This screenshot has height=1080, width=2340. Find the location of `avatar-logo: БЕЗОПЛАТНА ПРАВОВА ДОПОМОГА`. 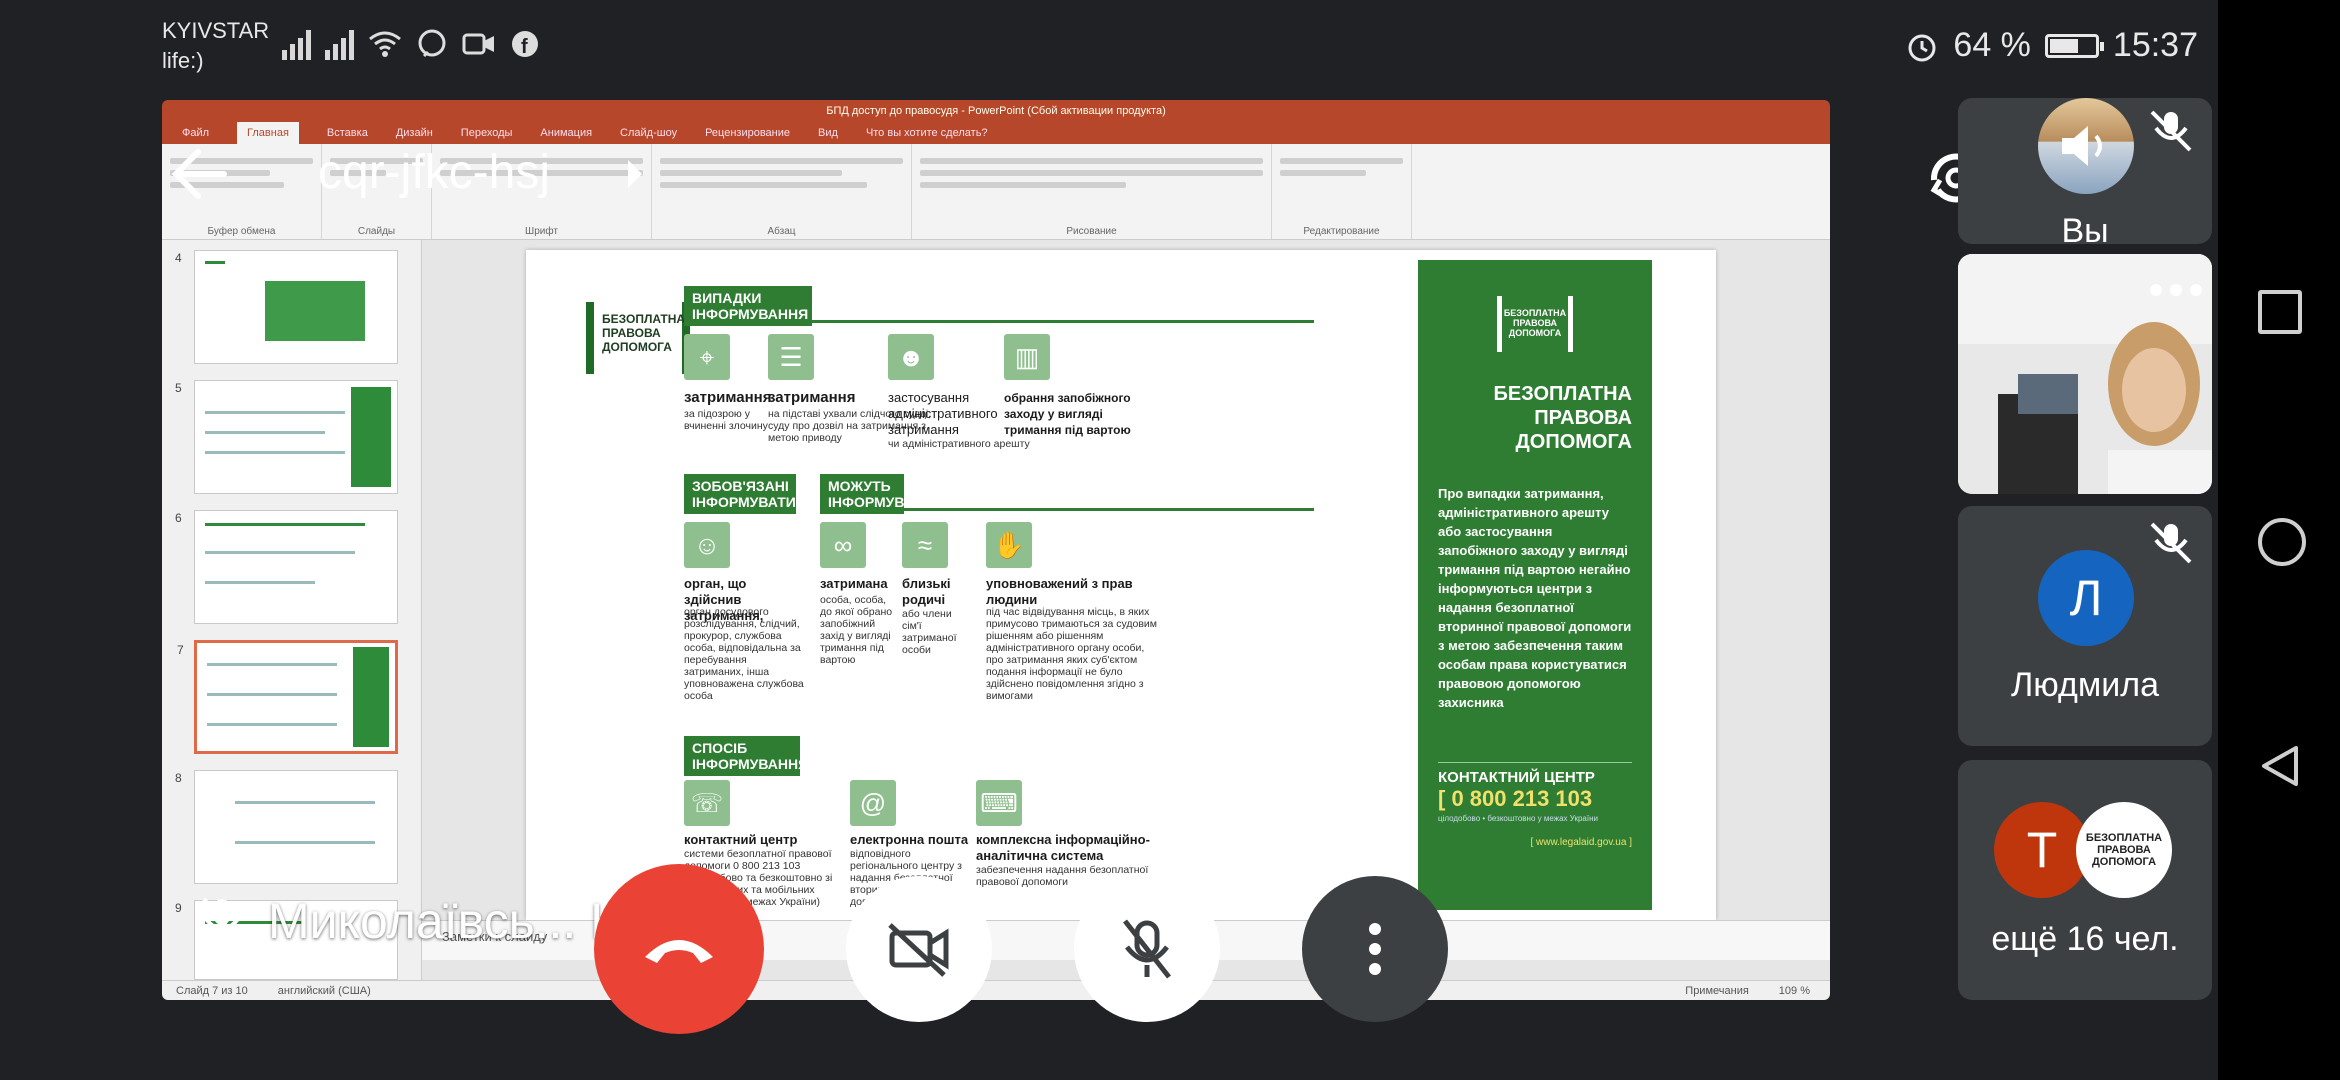

avatar-logo: БЕЗОПЛАТНА ПРАВОВА ДОПОМОГА is located at coordinates (2124, 850).